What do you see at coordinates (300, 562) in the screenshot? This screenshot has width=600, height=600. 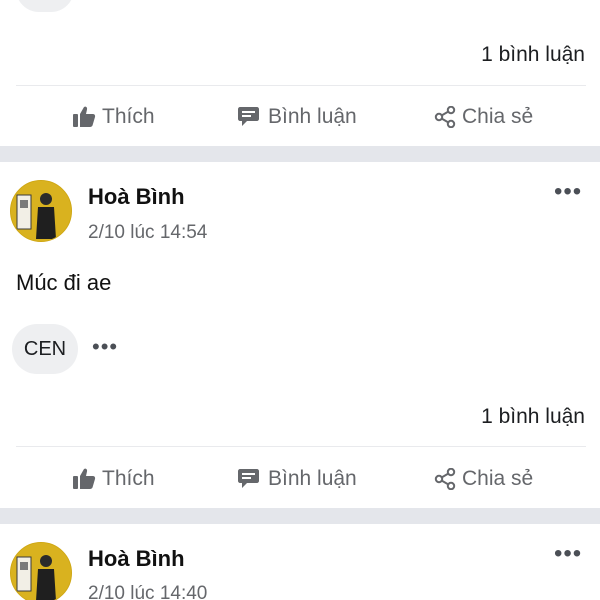 I see `post-card: Hoà Bình 2/10 lúc 14:40 •••` at bounding box center [300, 562].